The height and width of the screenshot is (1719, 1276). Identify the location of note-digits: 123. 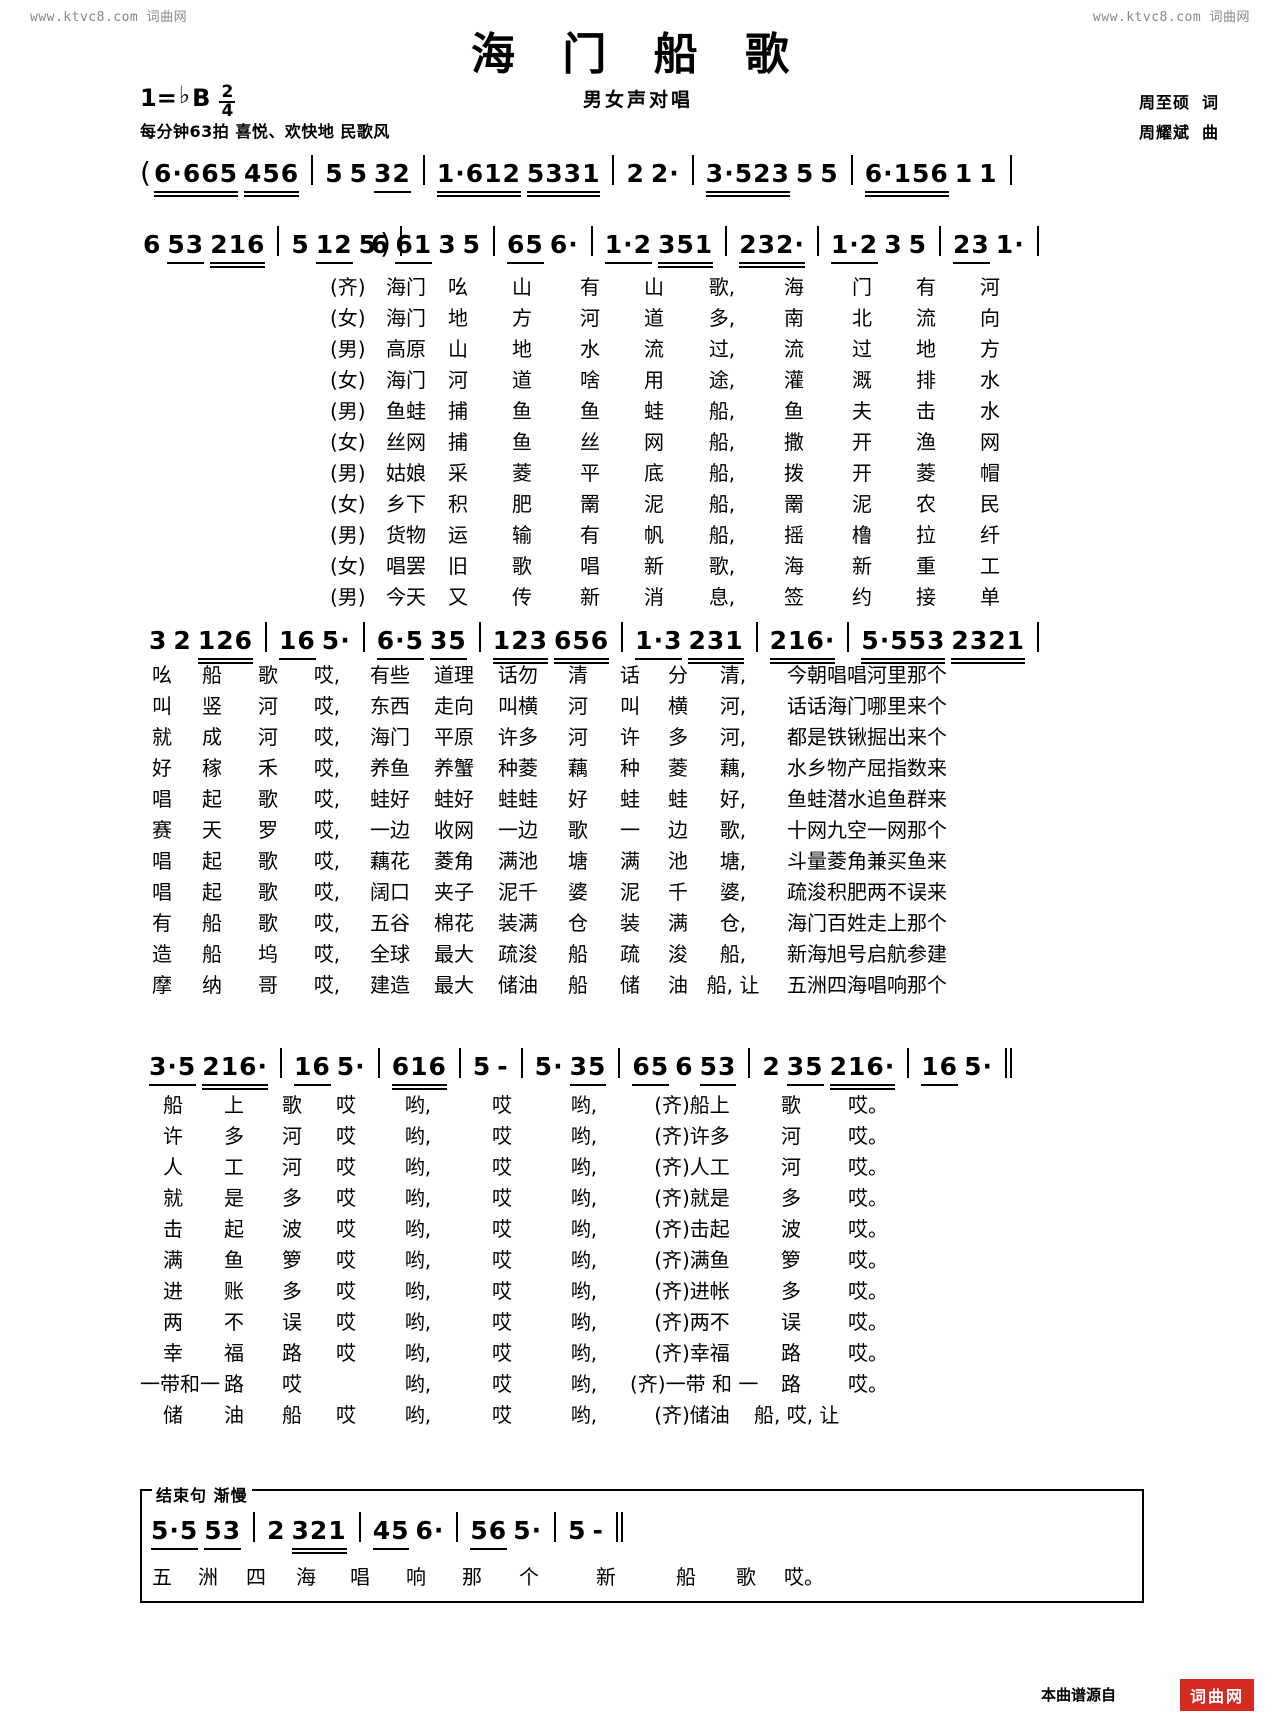
(520, 640).